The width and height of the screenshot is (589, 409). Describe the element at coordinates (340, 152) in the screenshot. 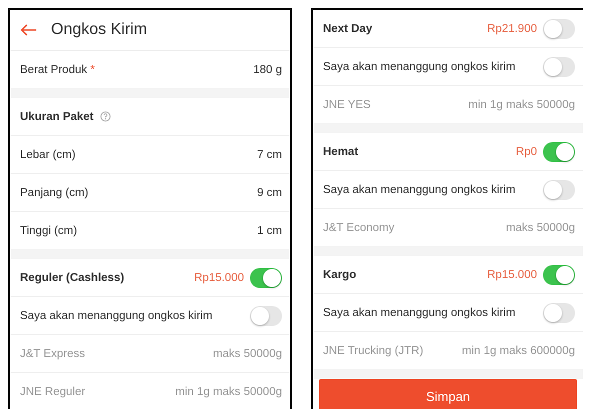

I see `service-name: Hemat` at that location.